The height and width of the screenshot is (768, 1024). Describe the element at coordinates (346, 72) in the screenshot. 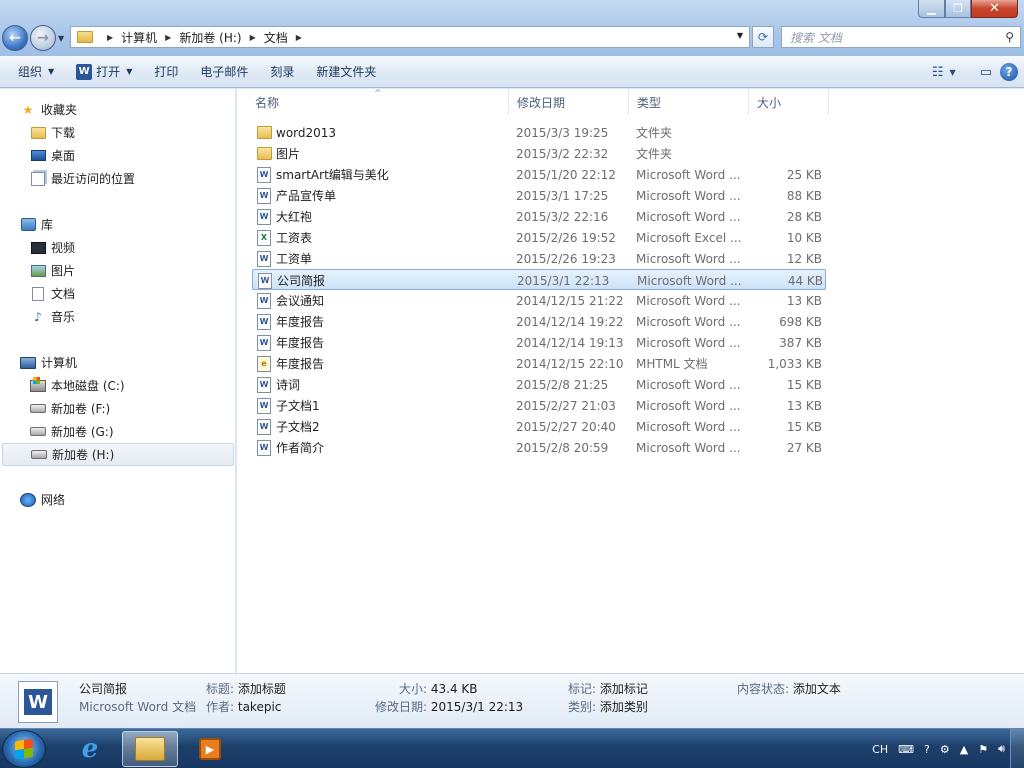

I see `new-folder-button: 新建文件夹` at that location.